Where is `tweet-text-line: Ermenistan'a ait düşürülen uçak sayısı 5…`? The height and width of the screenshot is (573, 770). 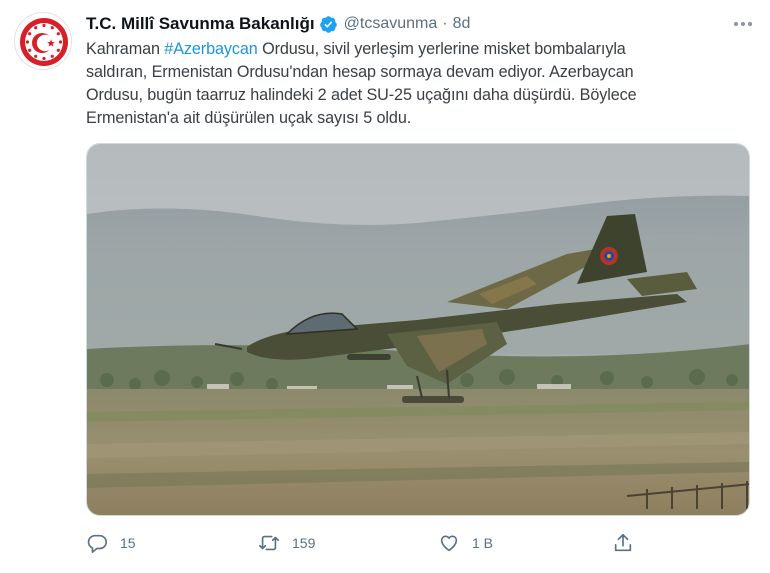
tweet-text-line: Ermenistan'a ait düşürülen uçak sayısı 5… is located at coordinates (249, 118).